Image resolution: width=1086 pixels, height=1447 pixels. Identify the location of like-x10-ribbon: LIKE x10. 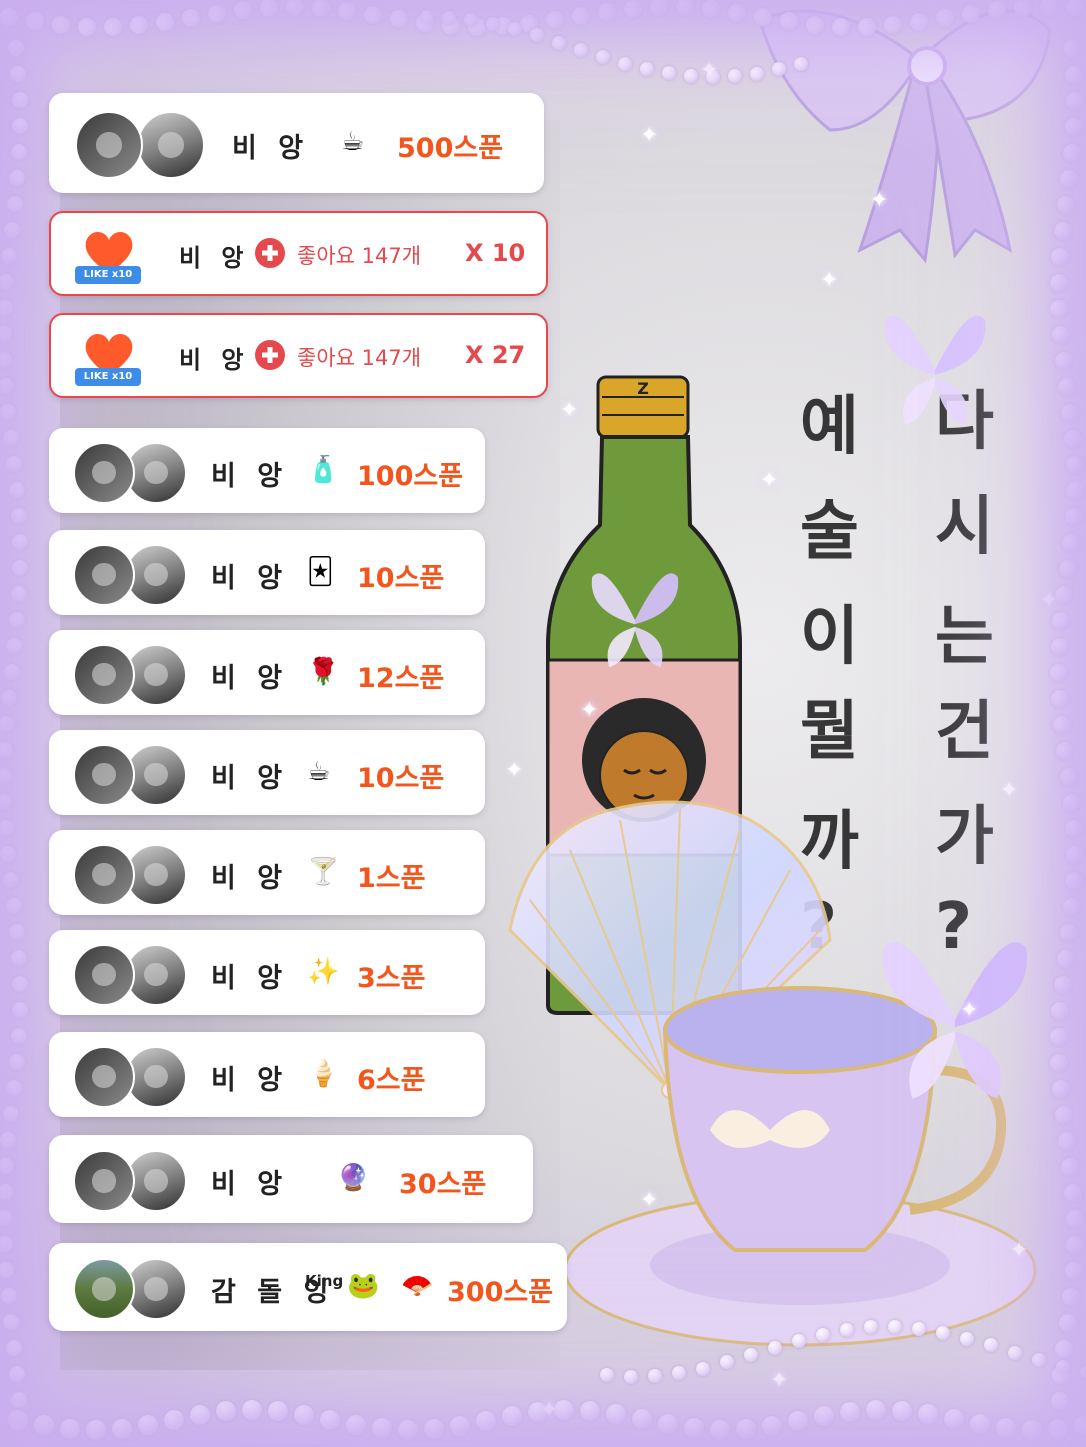
(108, 377).